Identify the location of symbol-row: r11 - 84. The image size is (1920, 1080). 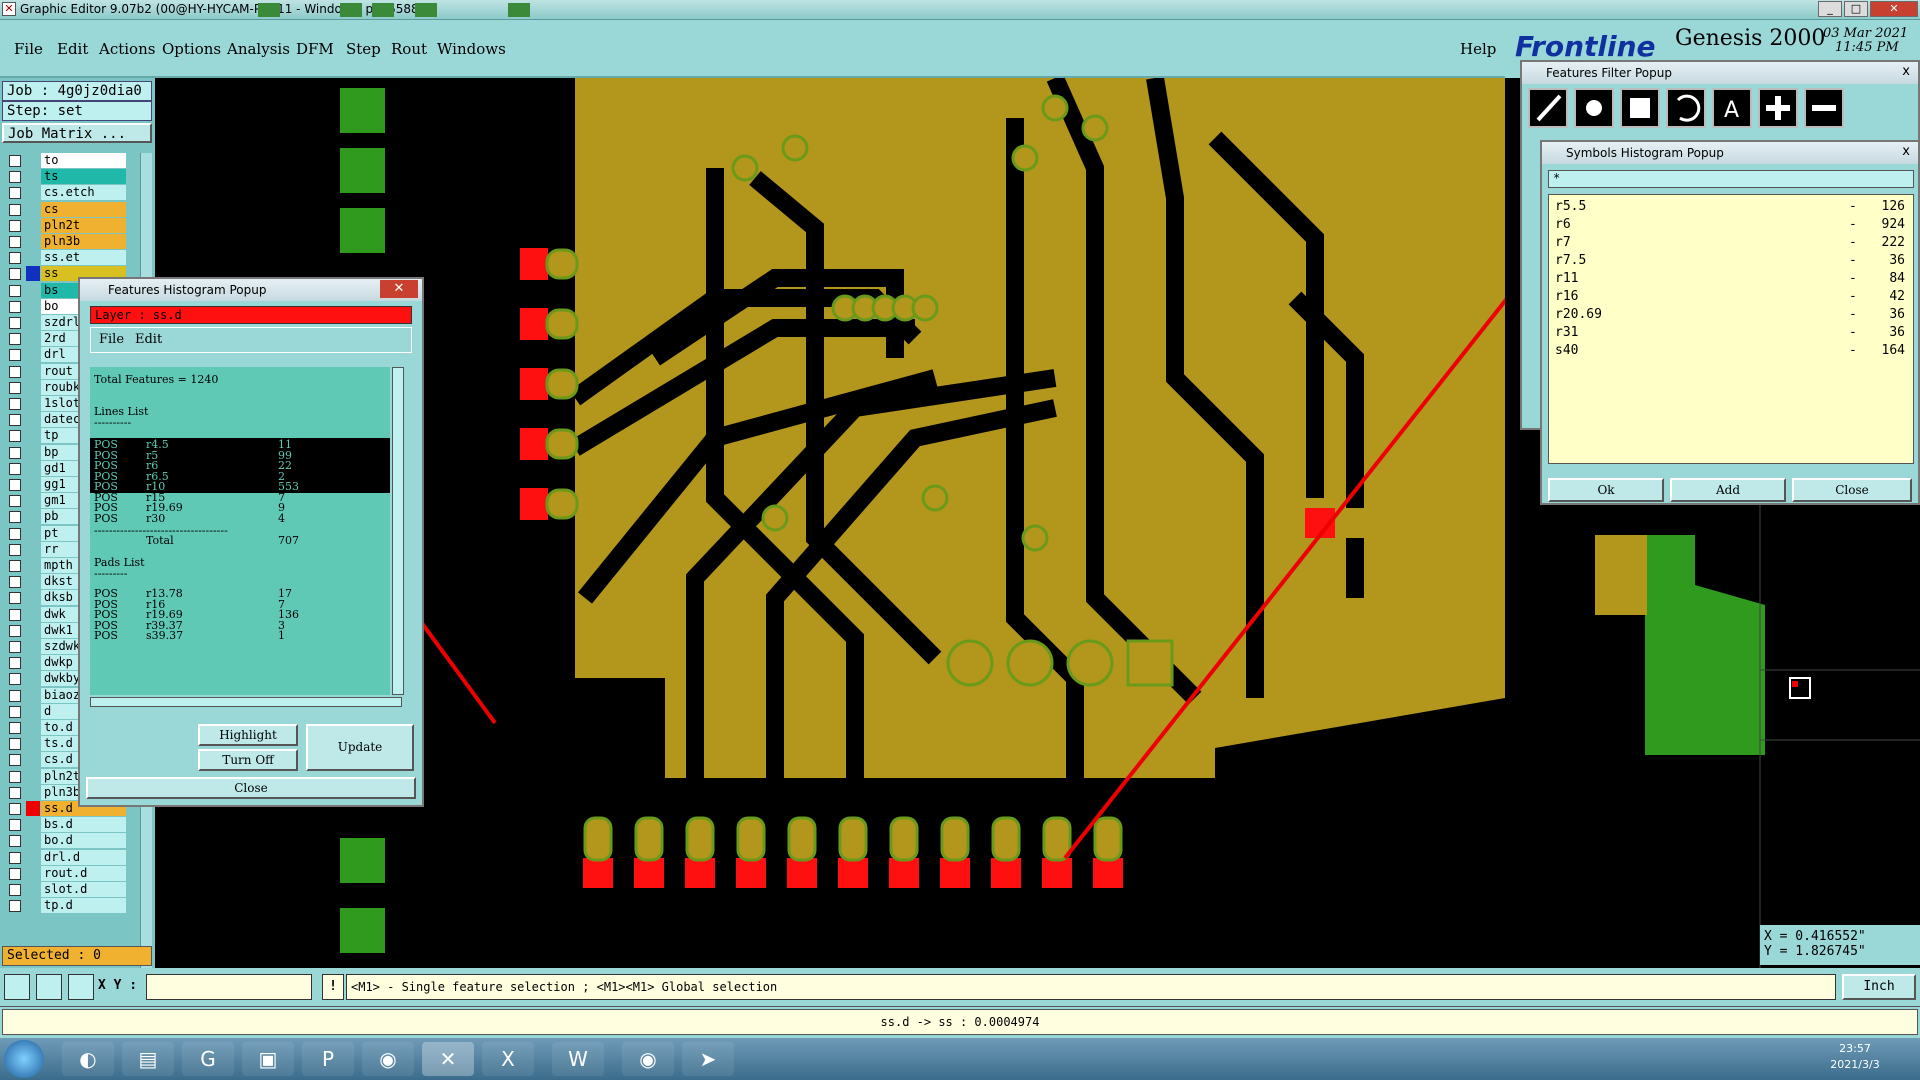
(1730, 280).